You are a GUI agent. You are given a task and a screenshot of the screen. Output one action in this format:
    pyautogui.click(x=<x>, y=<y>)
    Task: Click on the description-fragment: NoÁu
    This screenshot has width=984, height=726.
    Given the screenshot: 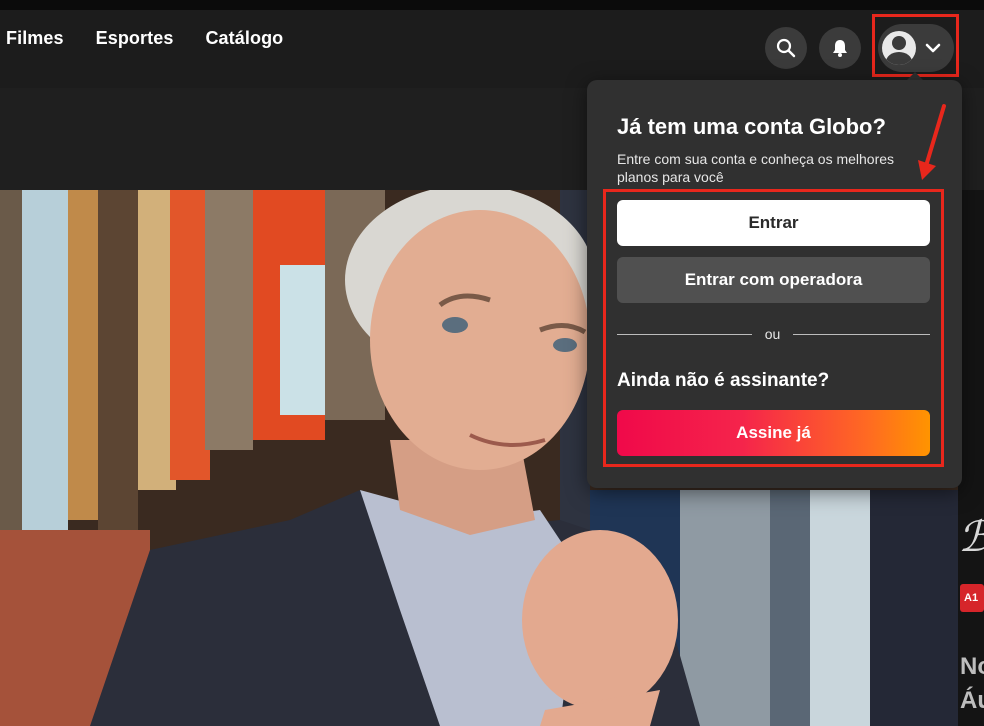 What is the action you would take?
    pyautogui.click(x=972, y=683)
    